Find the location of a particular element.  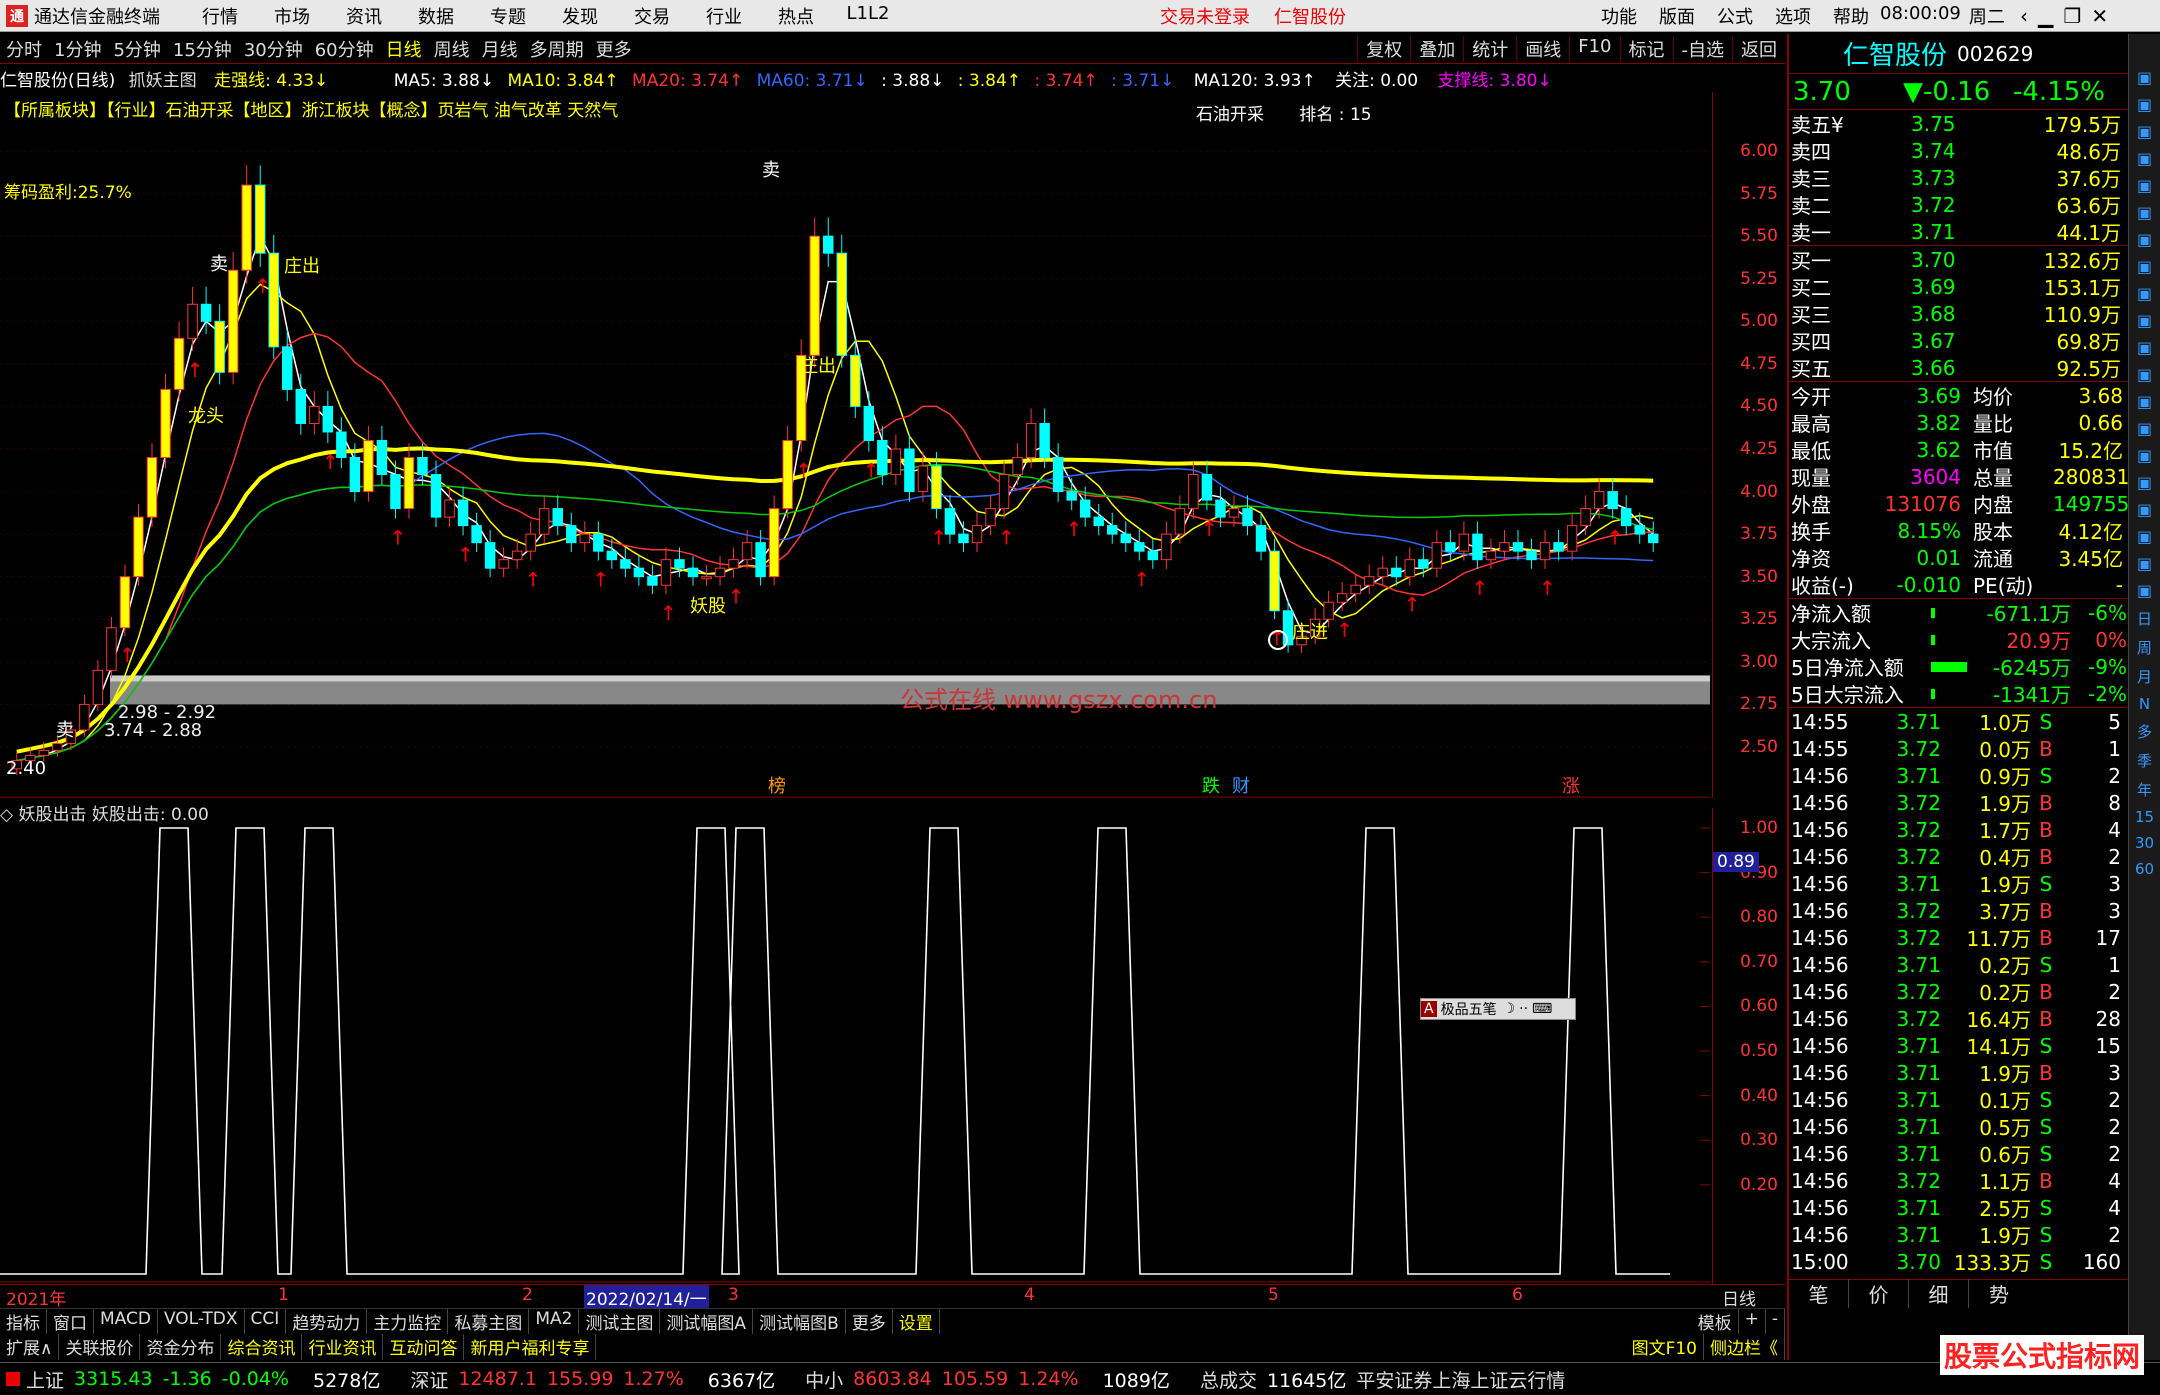

tab-f10: 图文F10 is located at coordinates (1665, 1347).